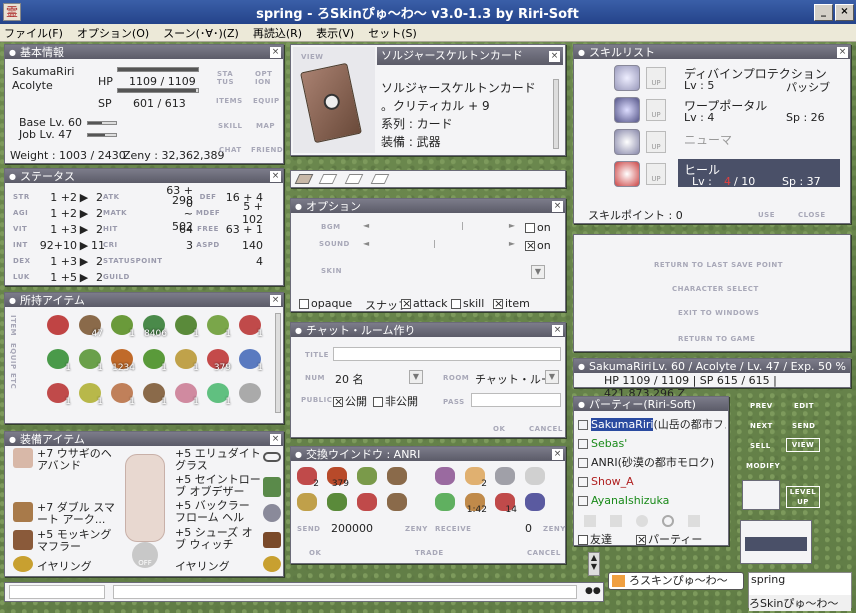 The width and height of the screenshot is (856, 613). Describe the element at coordinates (13, 356) in the screenshot. I see `tab-equip: EQUIP` at that location.